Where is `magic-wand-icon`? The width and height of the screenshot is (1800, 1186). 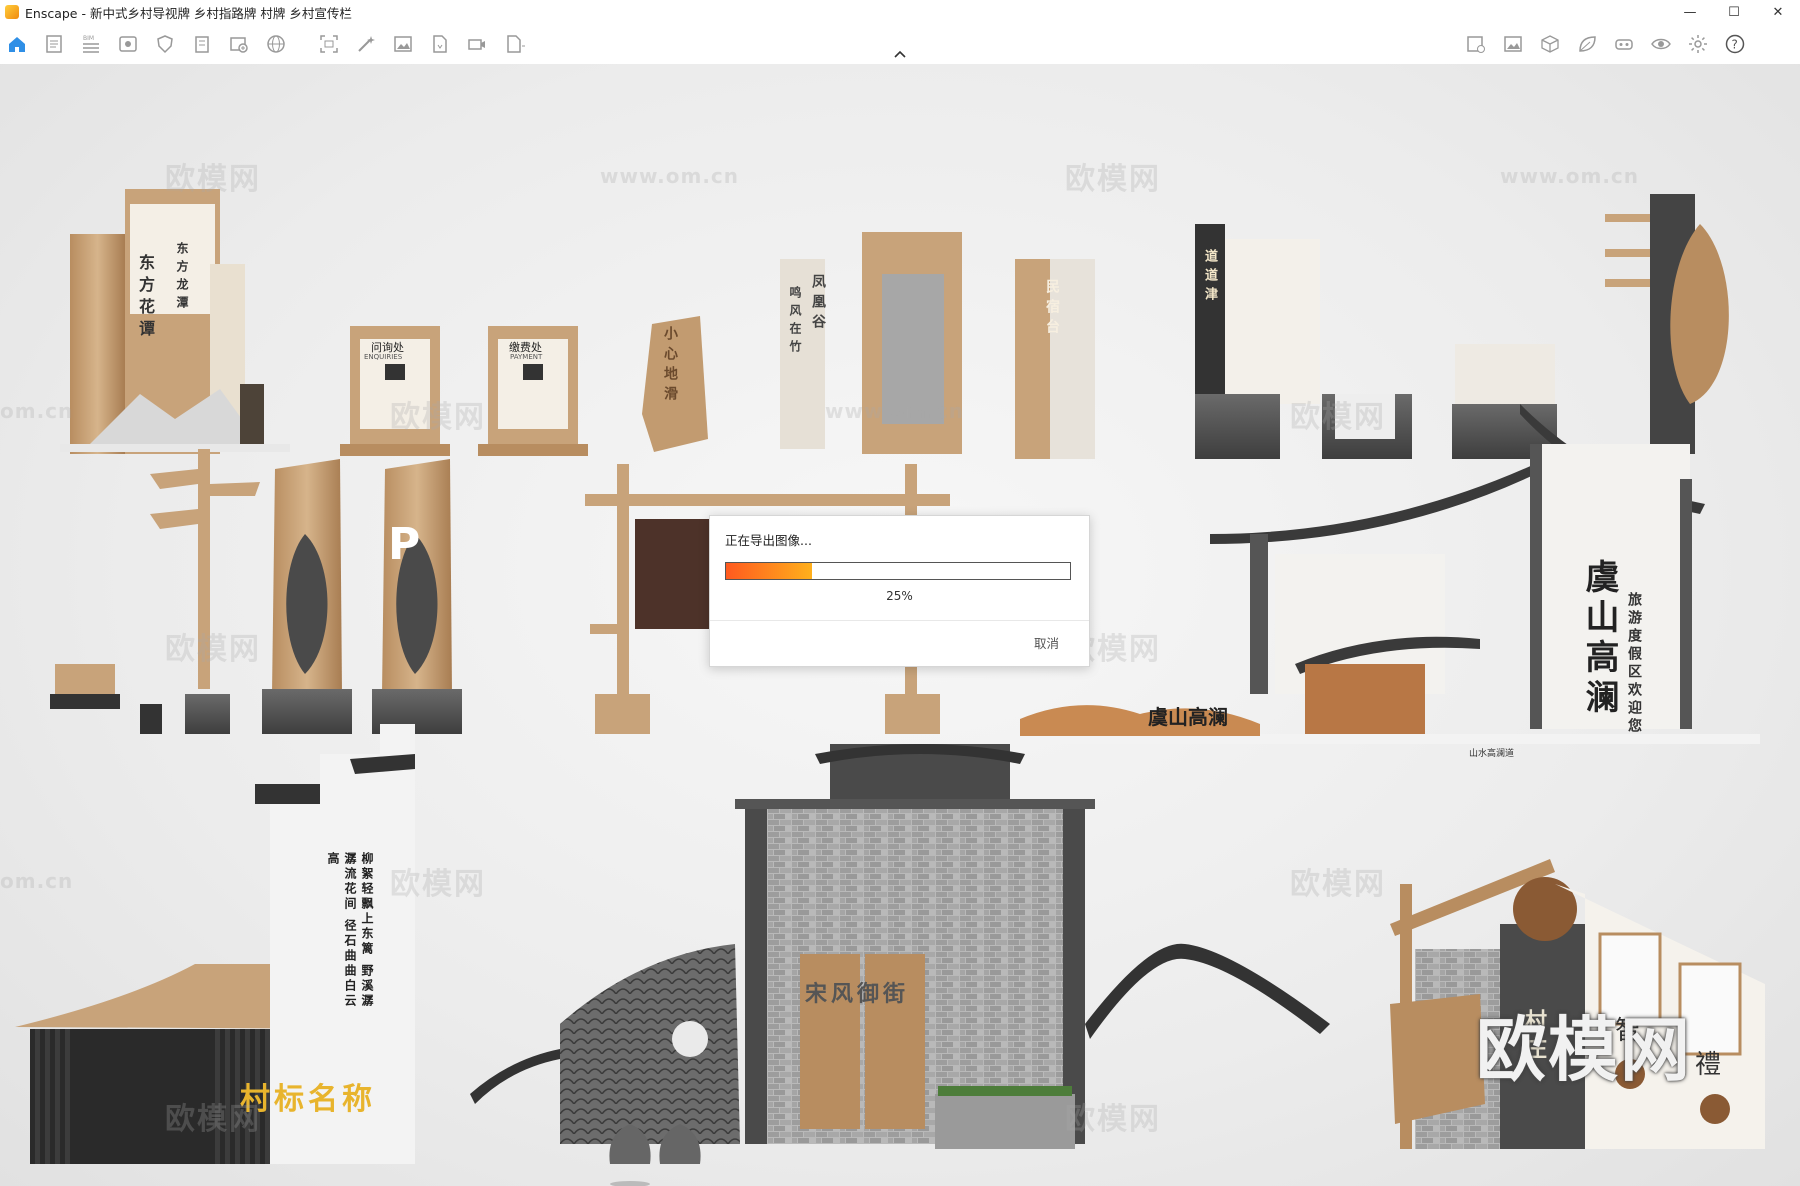
magic-wand-icon is located at coordinates (366, 44).